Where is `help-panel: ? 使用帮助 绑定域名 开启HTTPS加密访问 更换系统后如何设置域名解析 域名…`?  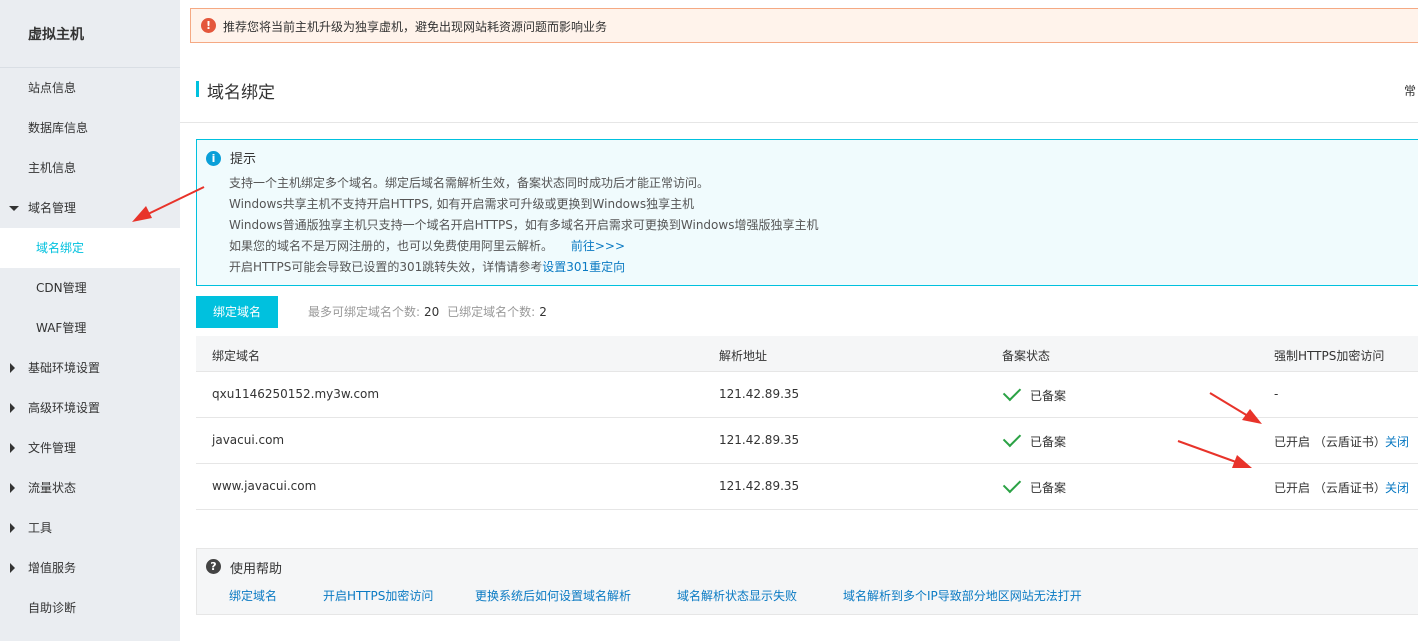 help-panel: ? 使用帮助 绑定域名 开启HTTPS加密访问 更换系统后如何设置域名解析 域名… is located at coordinates (807, 581).